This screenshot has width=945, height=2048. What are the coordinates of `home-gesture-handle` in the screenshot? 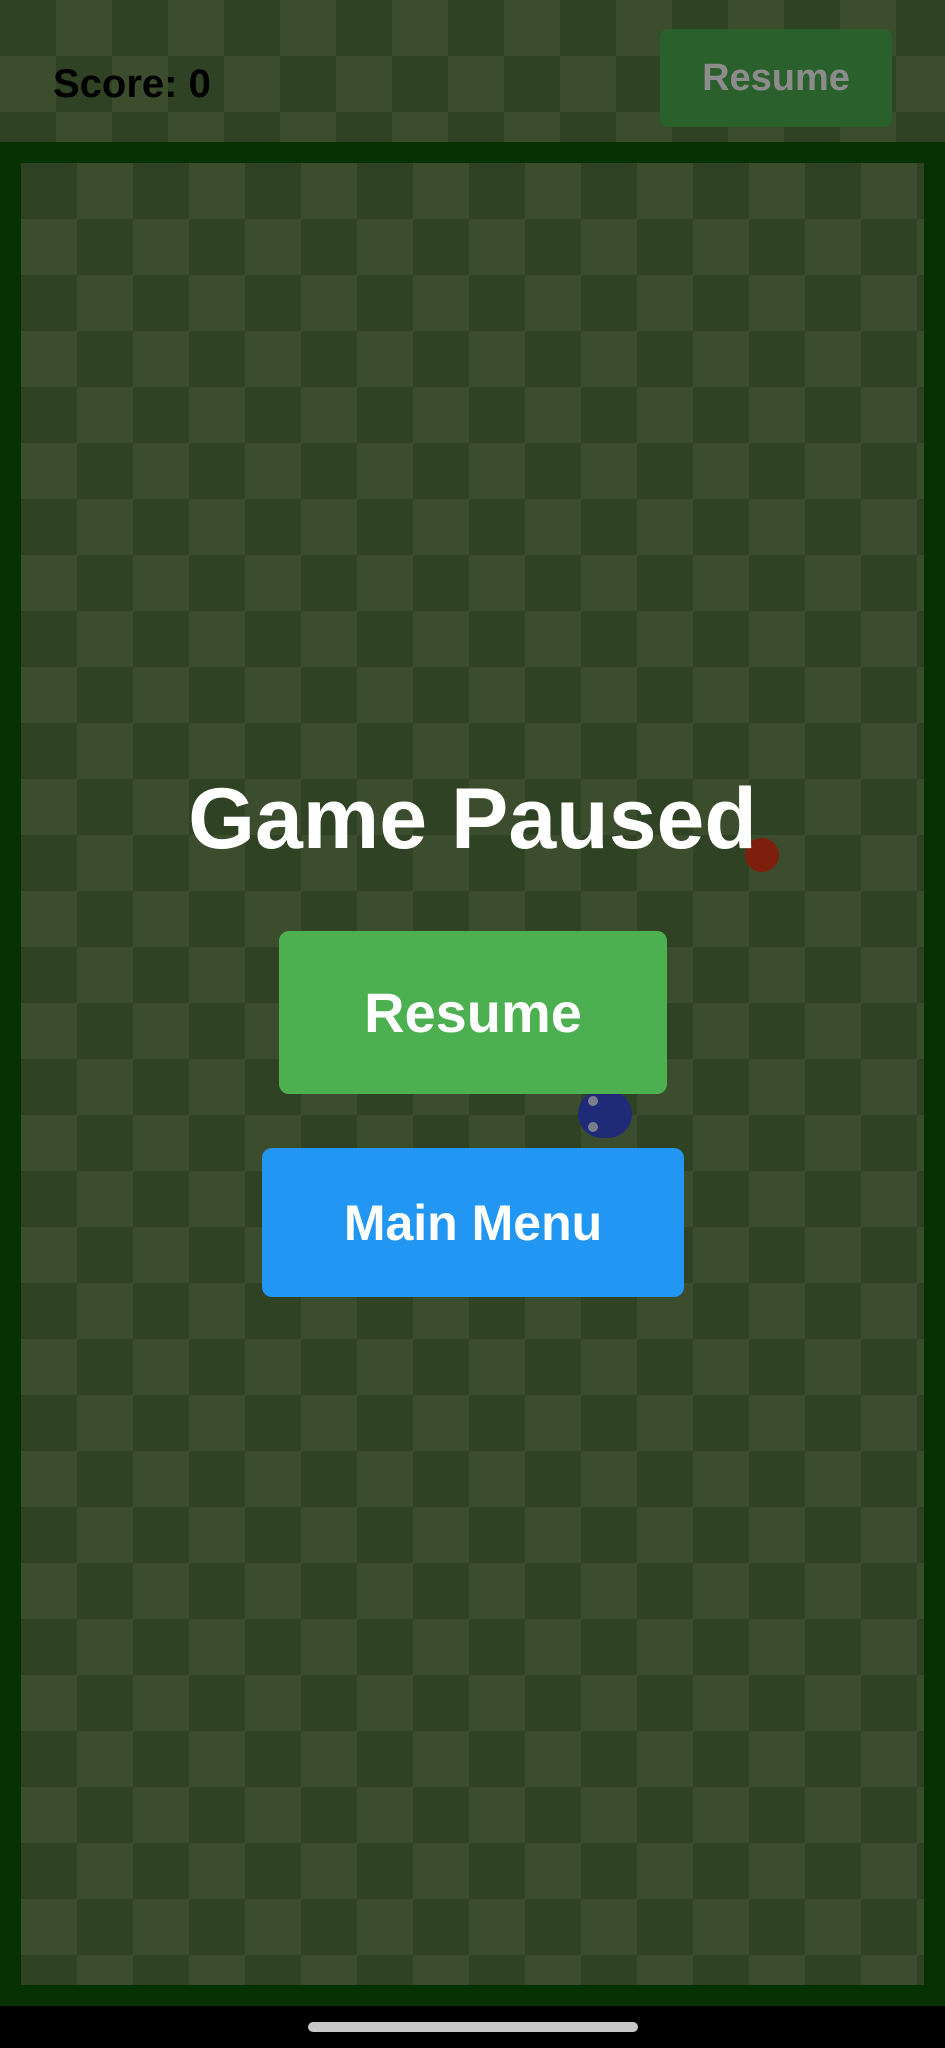 It's located at (473, 2027).